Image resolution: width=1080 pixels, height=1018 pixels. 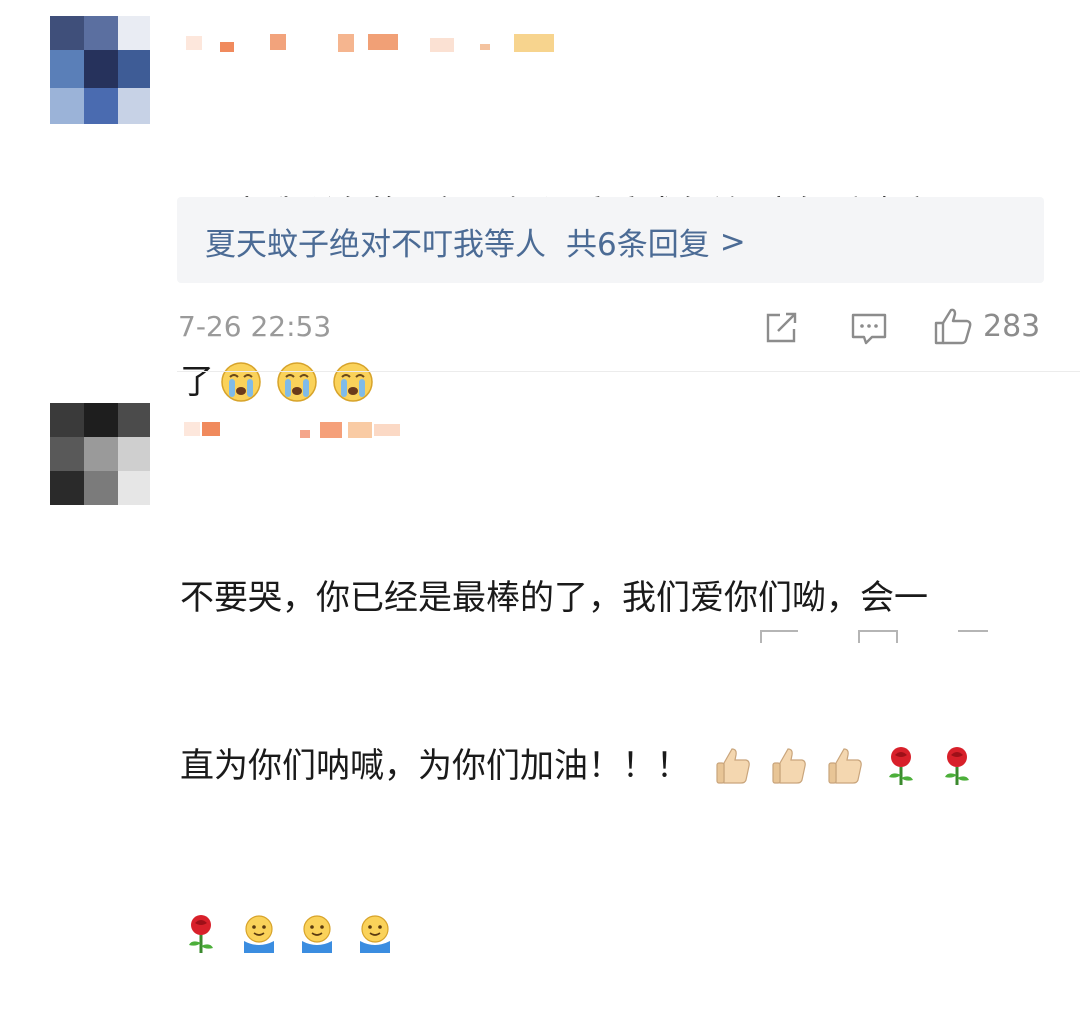 I want to click on comment-line: 了, so click(x=197, y=382).